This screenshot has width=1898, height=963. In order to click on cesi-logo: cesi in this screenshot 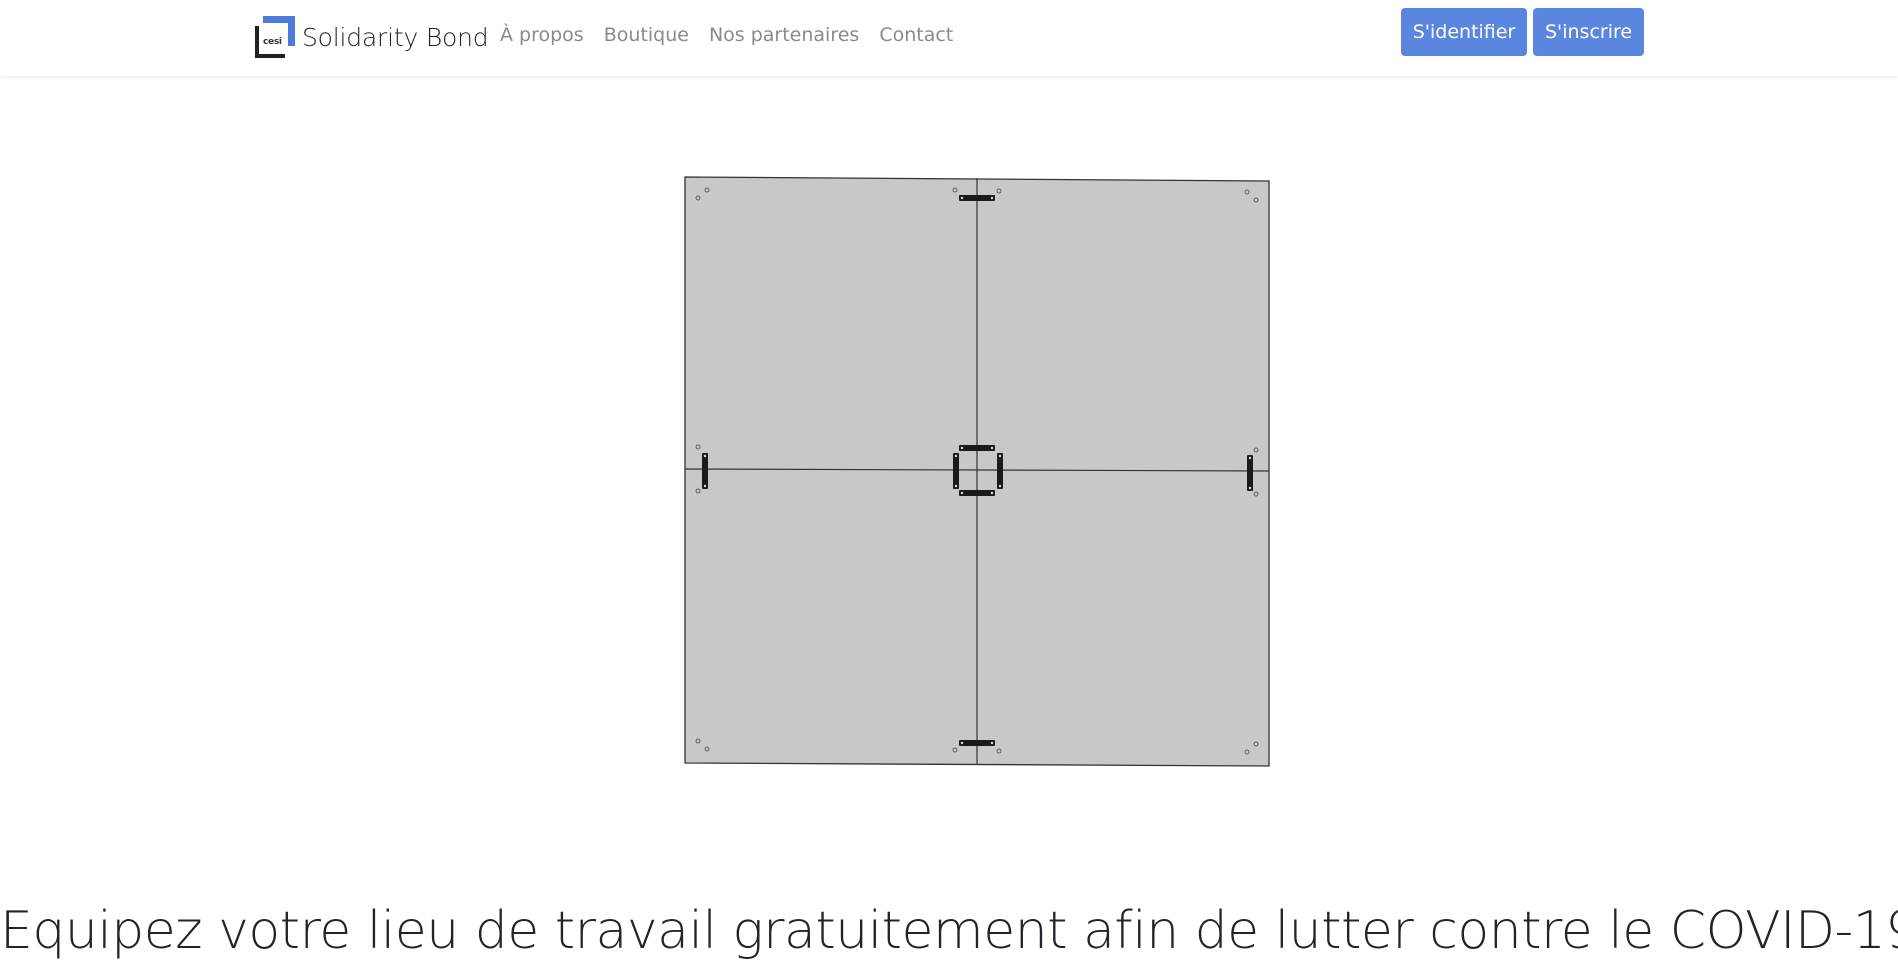, I will do `click(275, 37)`.